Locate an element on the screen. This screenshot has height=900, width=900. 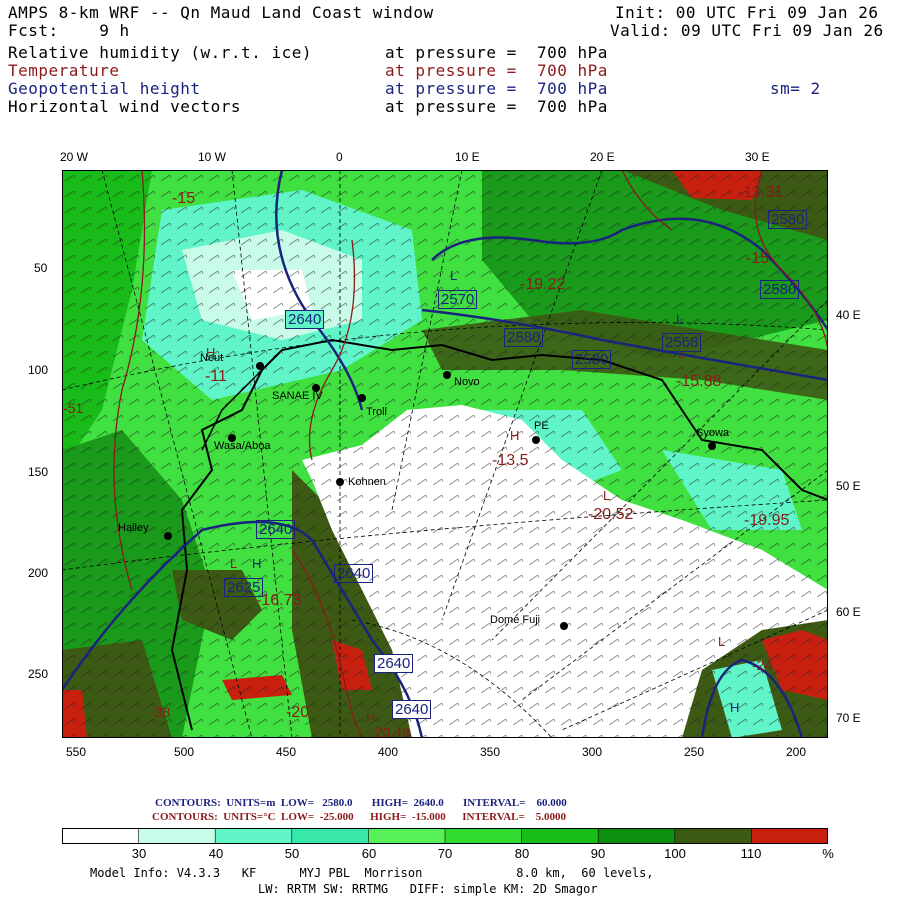
x-tick-450: 450 is located at coordinates (286, 752).